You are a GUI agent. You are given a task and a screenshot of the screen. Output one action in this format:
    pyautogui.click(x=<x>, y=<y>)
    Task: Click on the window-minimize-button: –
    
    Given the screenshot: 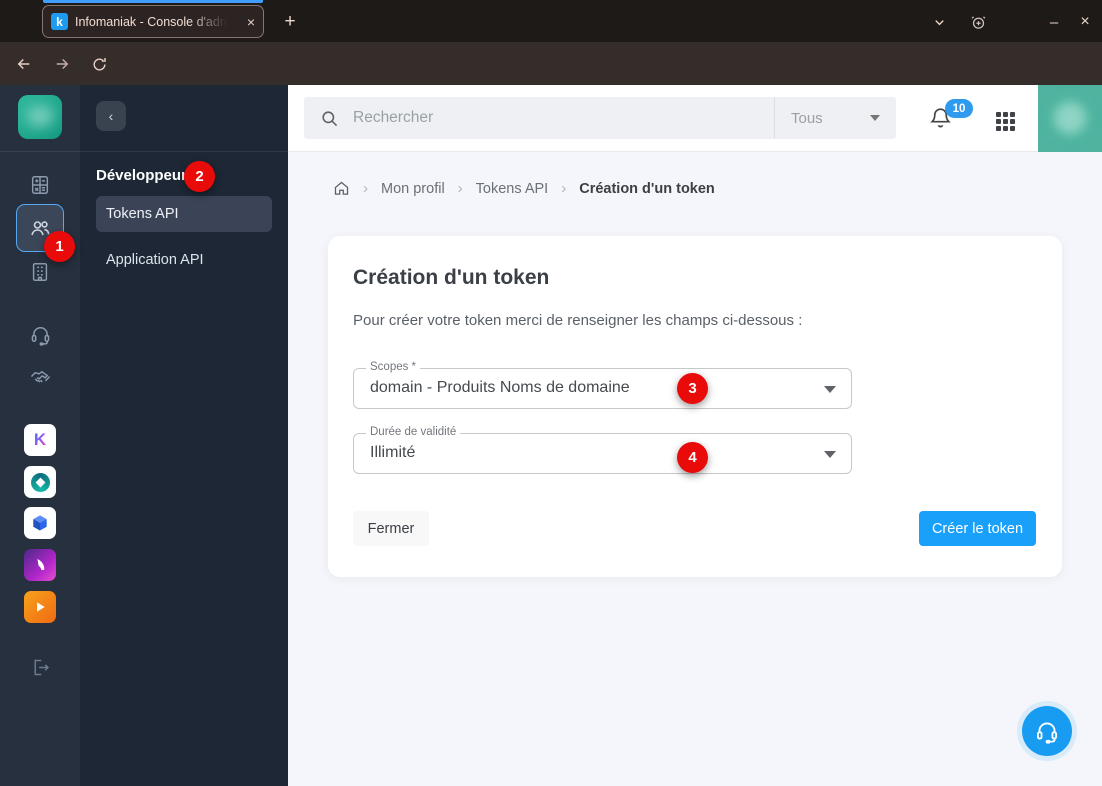 What is the action you would take?
    pyautogui.click(x=1054, y=22)
    